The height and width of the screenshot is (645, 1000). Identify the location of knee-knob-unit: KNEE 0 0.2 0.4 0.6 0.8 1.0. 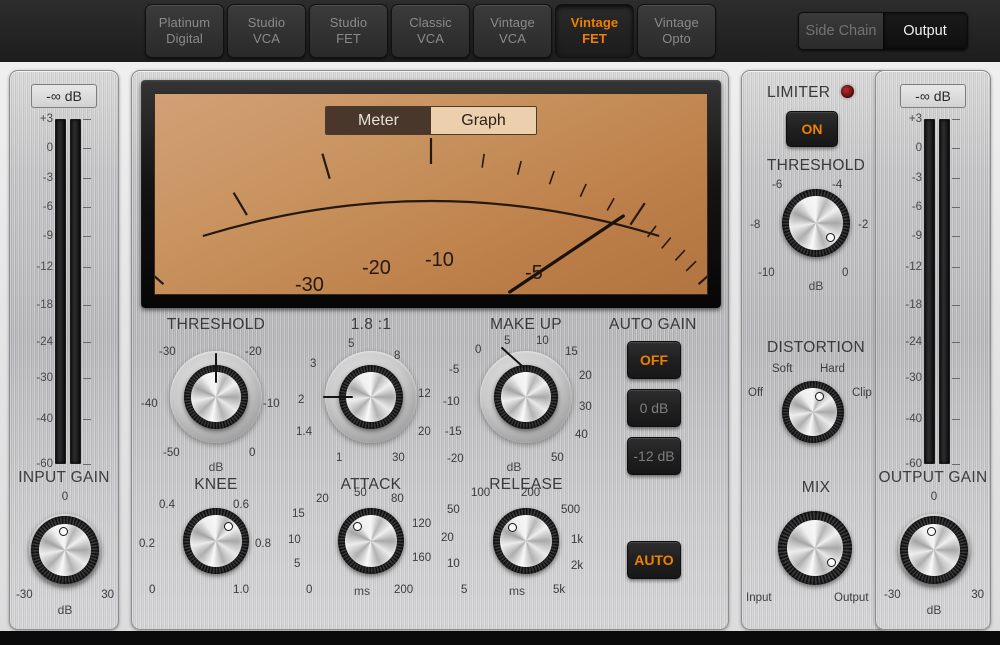
(215, 541).